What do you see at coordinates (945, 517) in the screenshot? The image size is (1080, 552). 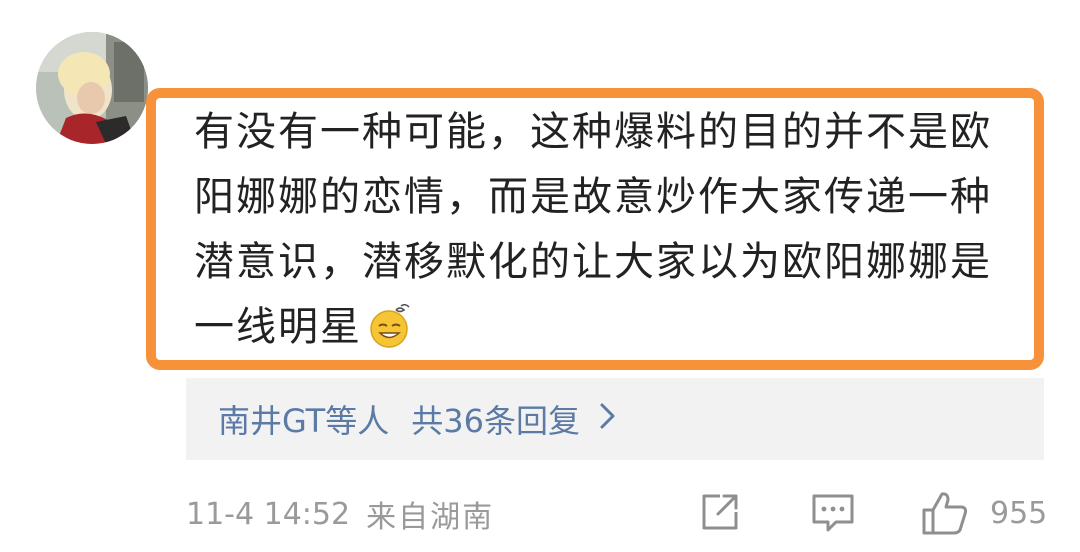 I see `like-icon` at bounding box center [945, 517].